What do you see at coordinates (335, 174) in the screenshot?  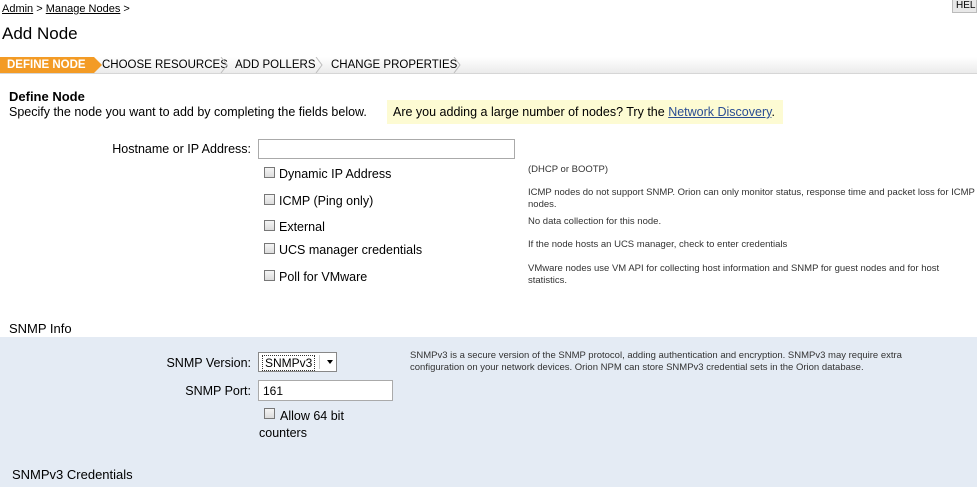 I see `dynamic-ip-label: Dynamic IP Address` at bounding box center [335, 174].